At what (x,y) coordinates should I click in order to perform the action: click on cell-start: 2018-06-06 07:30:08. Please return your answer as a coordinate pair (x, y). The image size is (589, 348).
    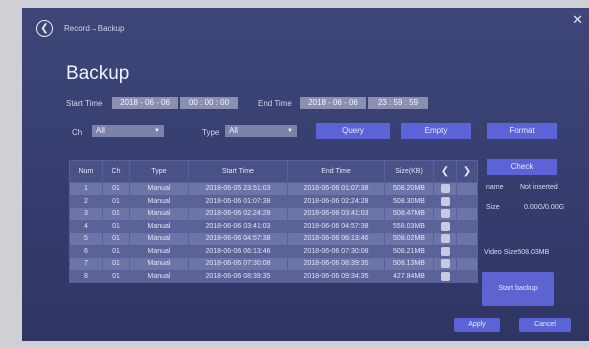
    Looking at the image, I should click on (238, 264).